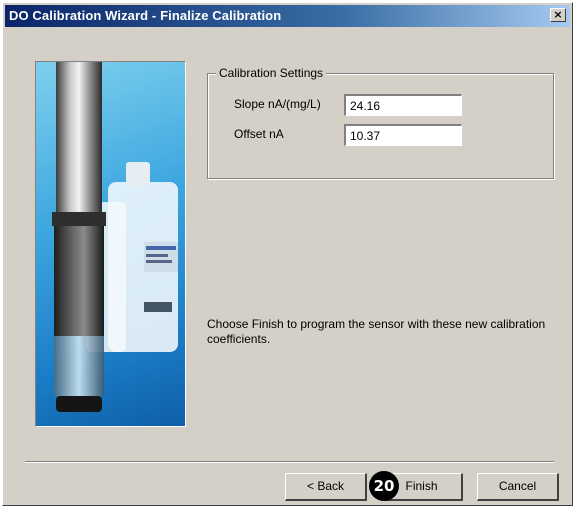 The width and height of the screenshot is (575, 508). Describe the element at coordinates (259, 134) in the screenshot. I see `offset-label: Offset nA` at that location.